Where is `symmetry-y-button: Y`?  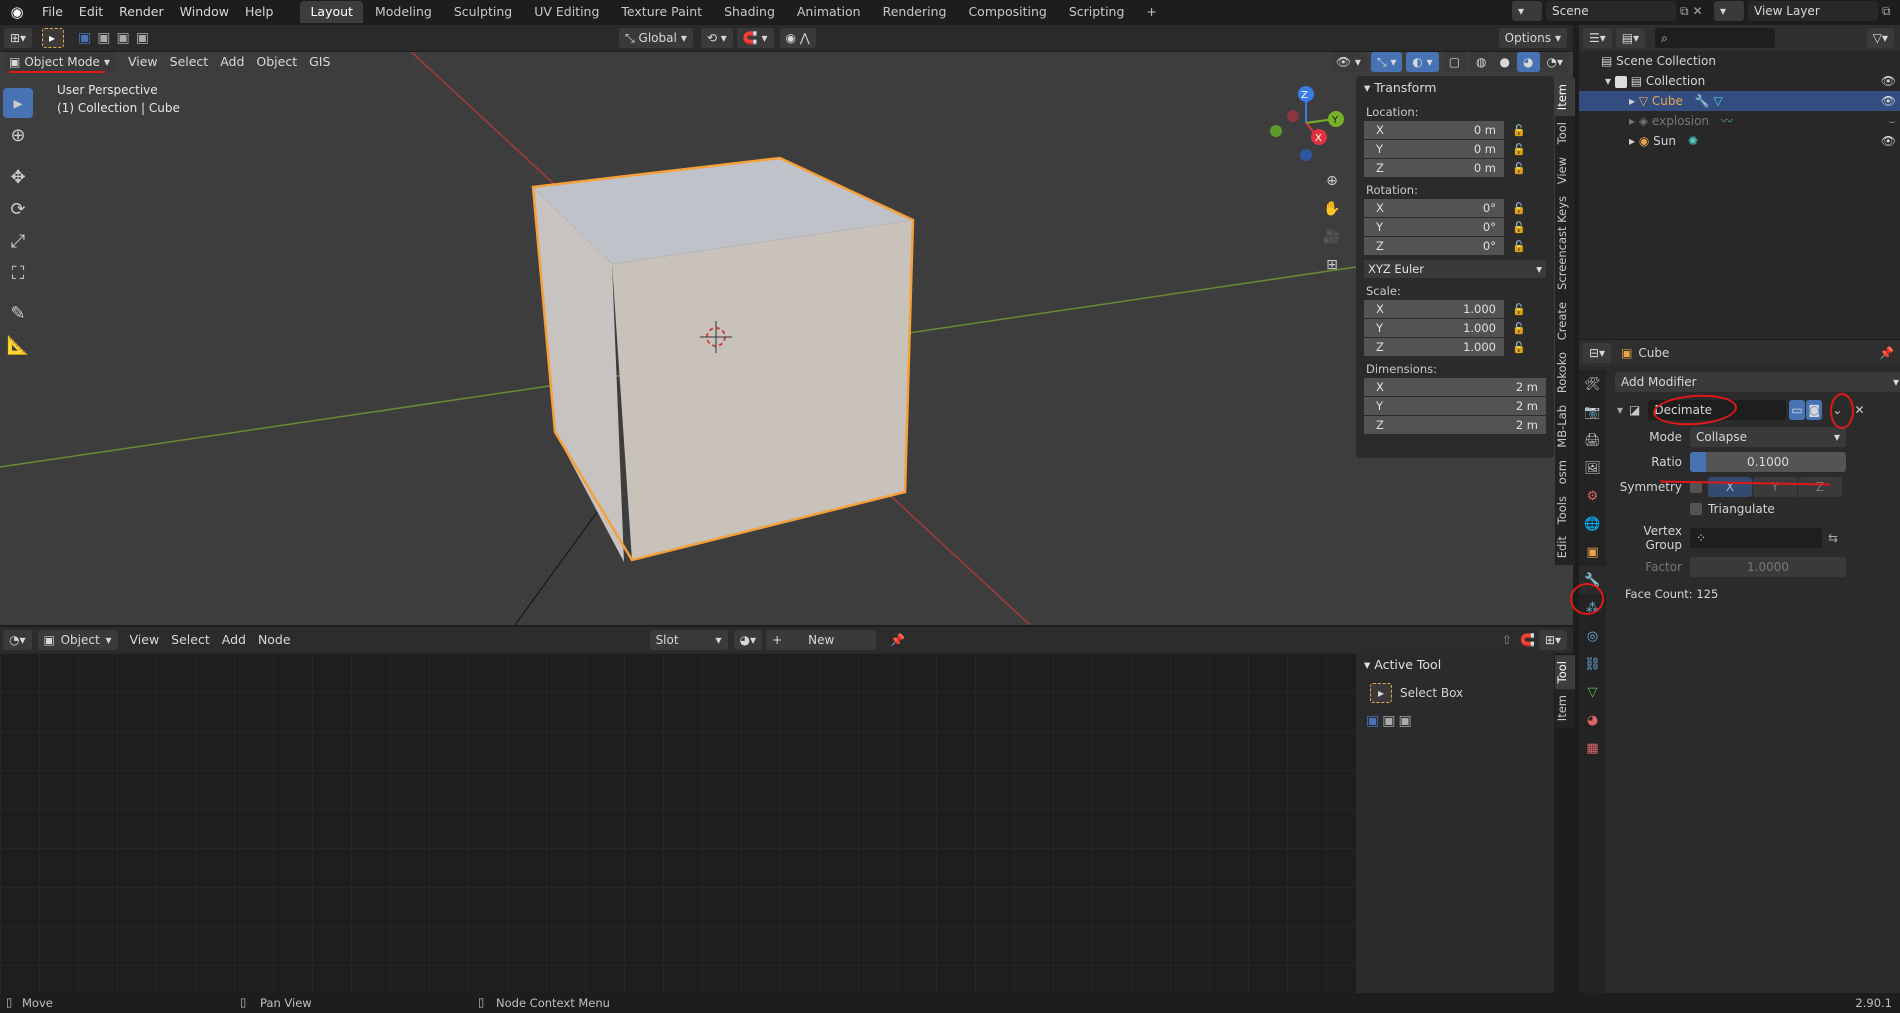 symmetry-y-button: Y is located at coordinates (1775, 487).